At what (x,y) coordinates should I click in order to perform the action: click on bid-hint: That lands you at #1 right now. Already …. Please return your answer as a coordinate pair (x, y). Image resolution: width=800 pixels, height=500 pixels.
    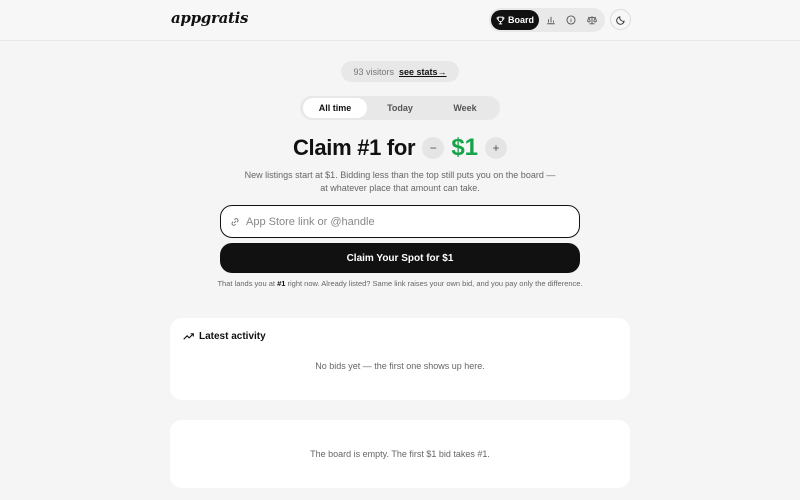
    Looking at the image, I should click on (400, 284).